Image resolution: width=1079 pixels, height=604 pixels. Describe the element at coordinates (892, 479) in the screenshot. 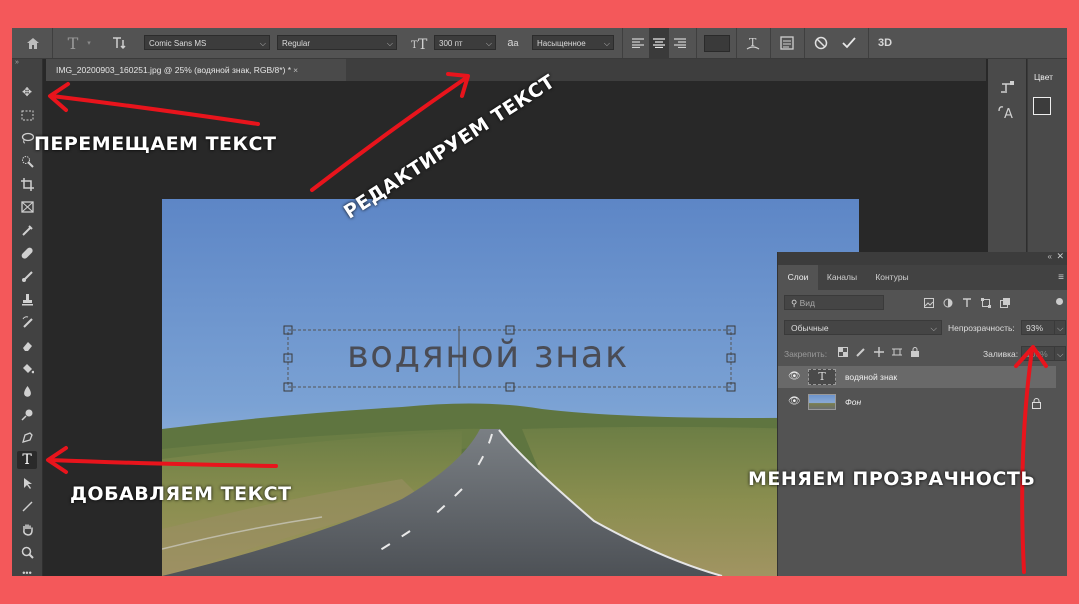

I see `caption-change-opacity: МЕНЯЕМ ПРОЗРАЧНОСТЬ` at that location.